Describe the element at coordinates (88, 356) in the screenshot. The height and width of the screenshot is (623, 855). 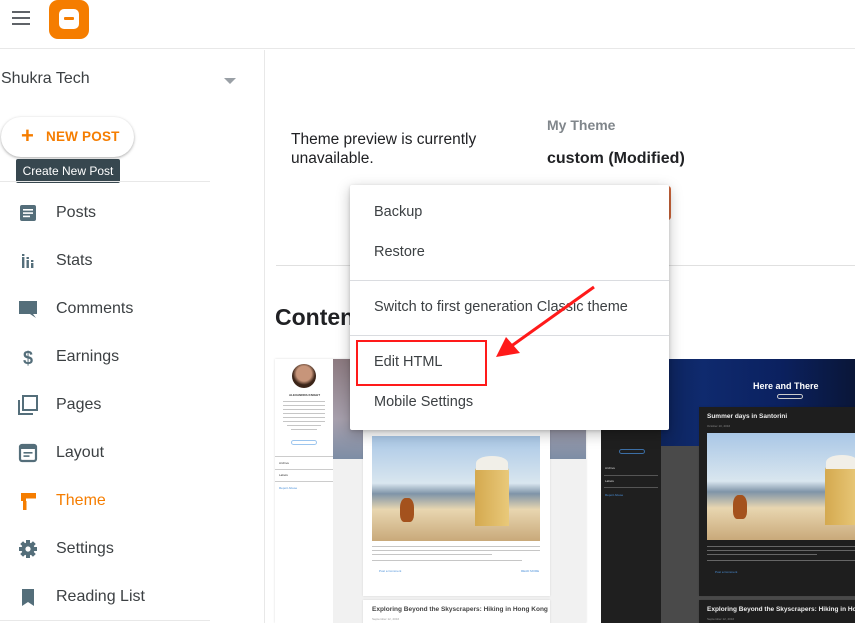
I see `sidebar-item-label: Earnings` at that location.